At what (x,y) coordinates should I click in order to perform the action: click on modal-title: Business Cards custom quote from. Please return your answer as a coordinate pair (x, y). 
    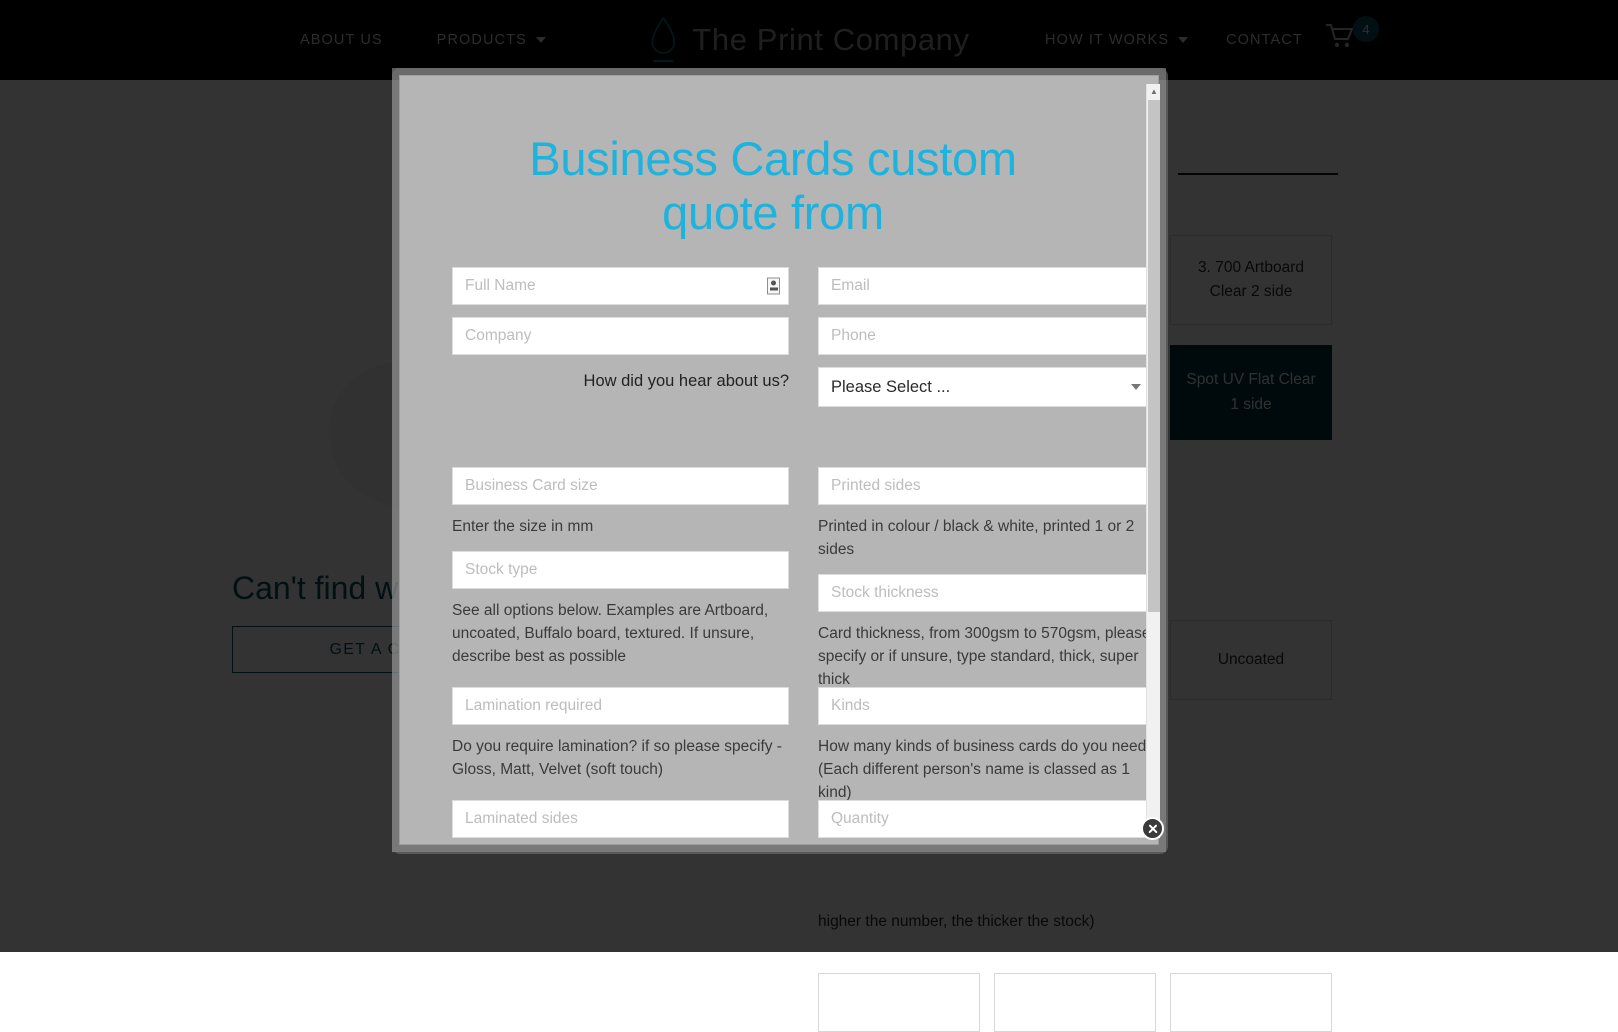
    Looking at the image, I should click on (773, 185).